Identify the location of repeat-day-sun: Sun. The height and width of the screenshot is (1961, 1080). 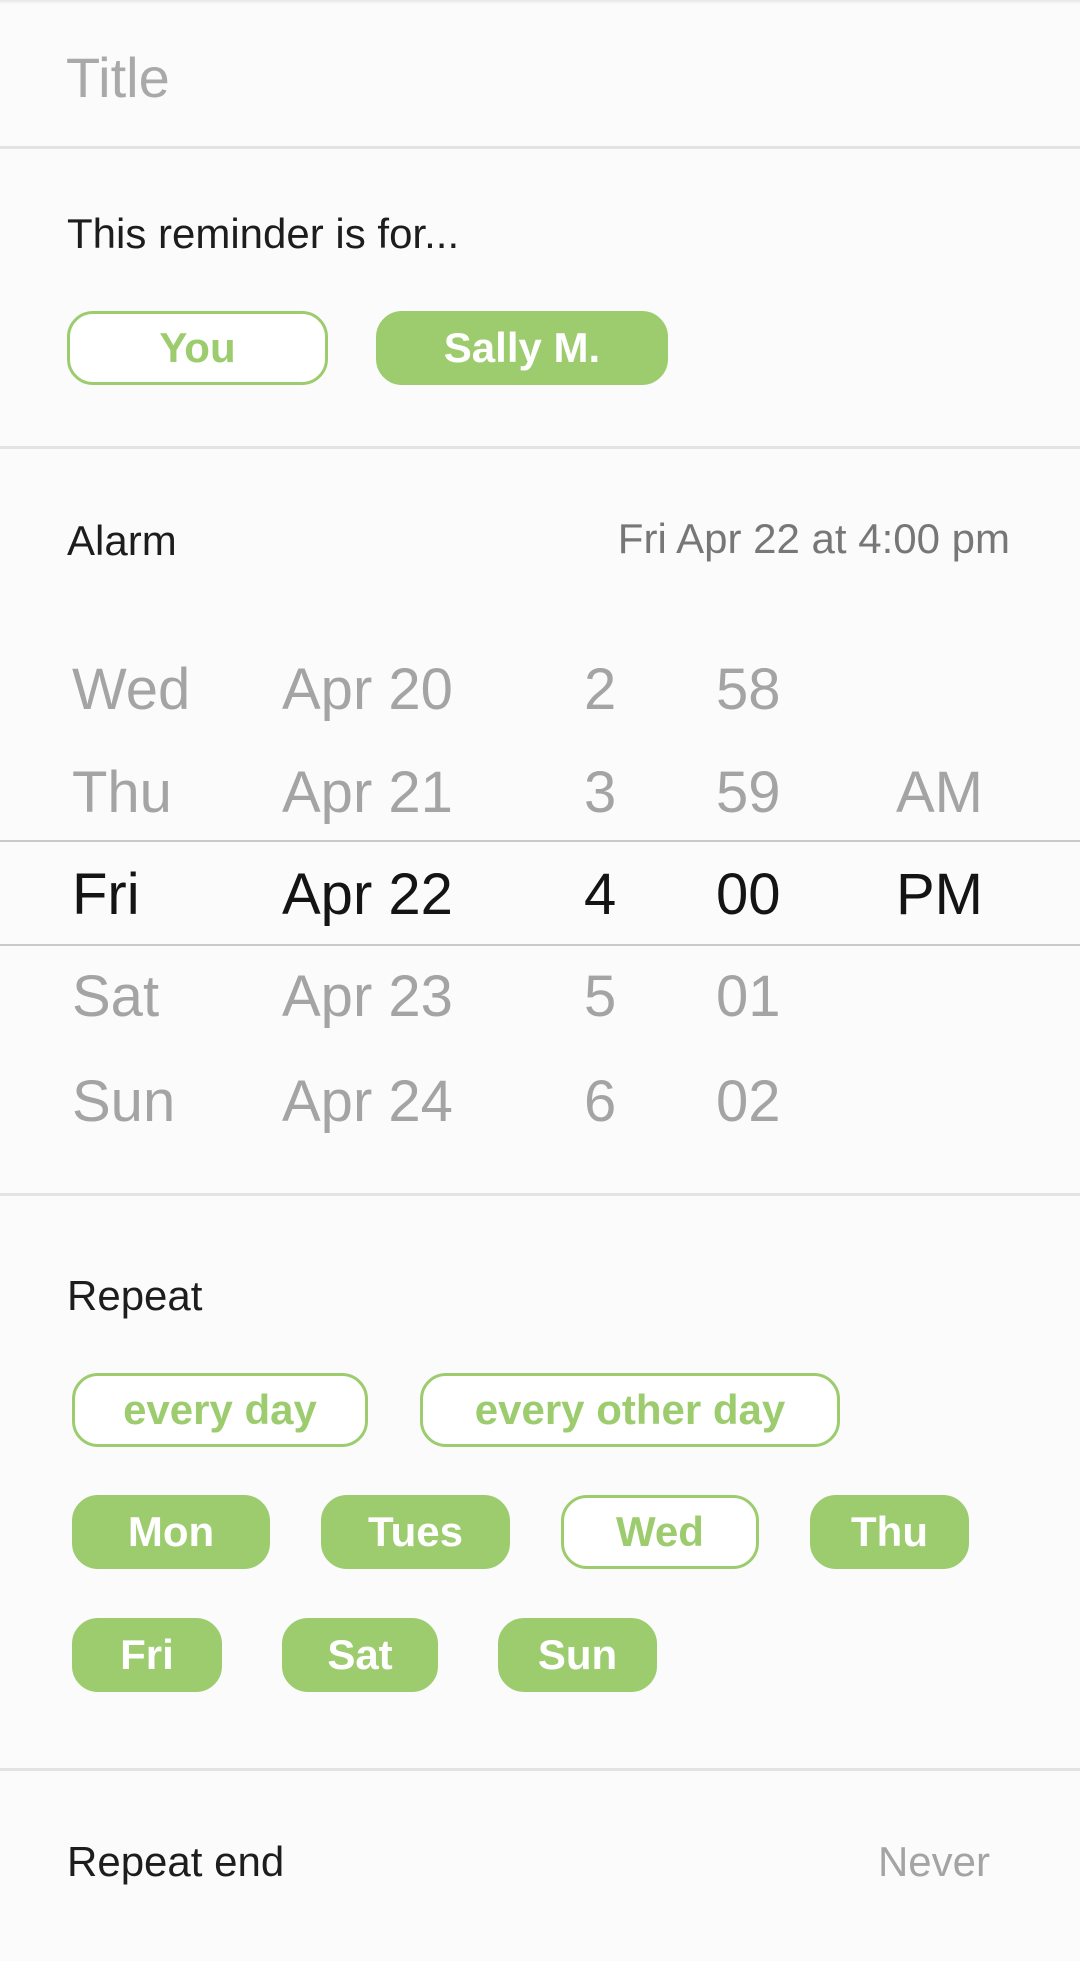
(577, 1655).